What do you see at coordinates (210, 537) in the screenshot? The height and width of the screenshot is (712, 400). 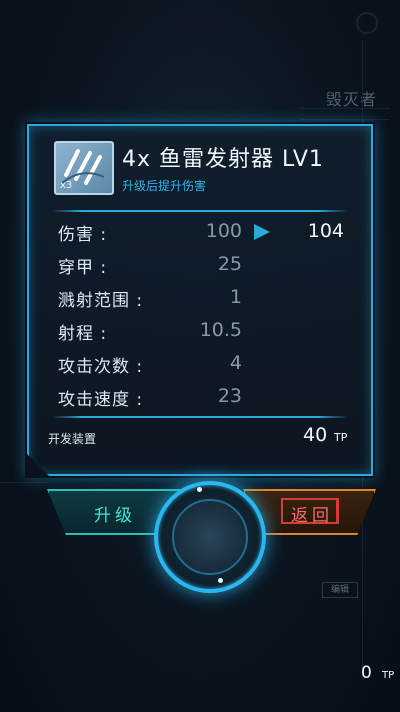 I see `center-dial-core` at bounding box center [210, 537].